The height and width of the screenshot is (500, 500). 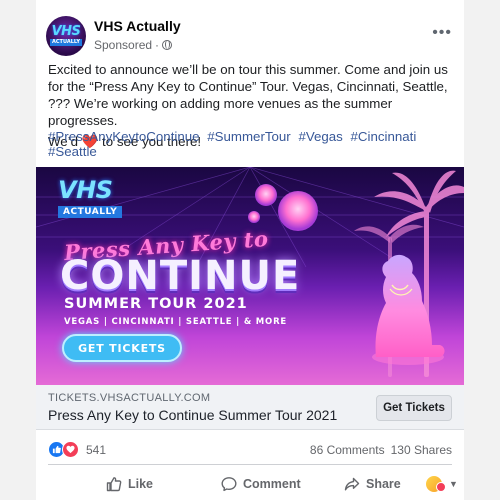 I want to click on like-label: Like, so click(x=141, y=484).